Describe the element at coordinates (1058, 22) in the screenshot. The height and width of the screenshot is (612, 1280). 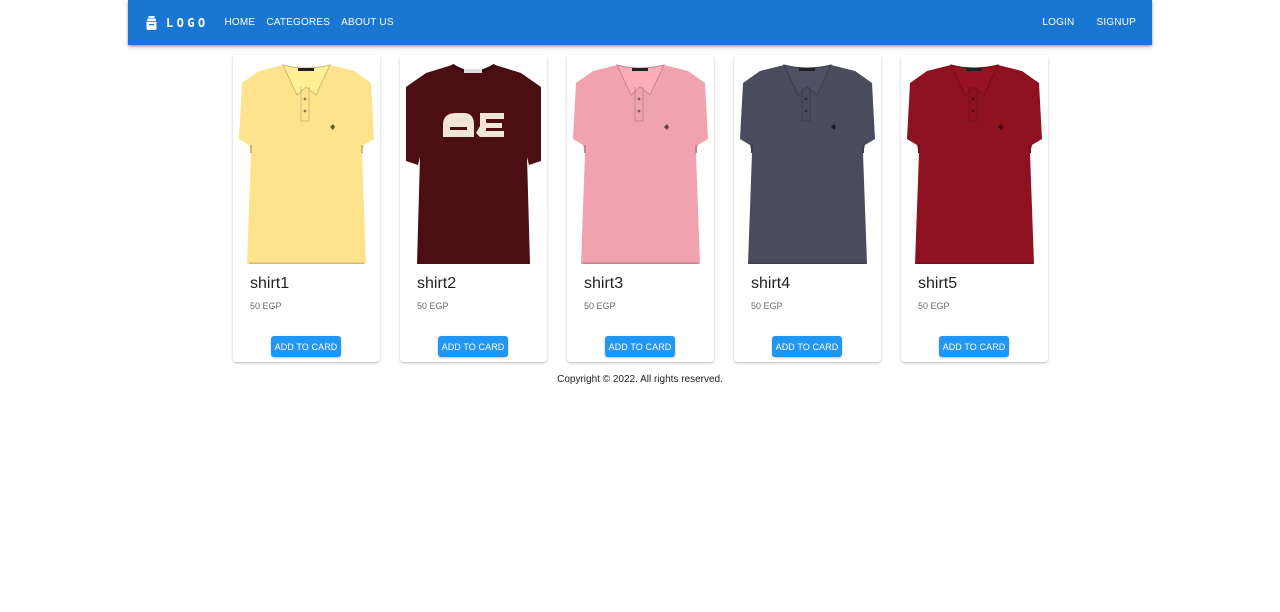
I see `login-link: LOGIN` at that location.